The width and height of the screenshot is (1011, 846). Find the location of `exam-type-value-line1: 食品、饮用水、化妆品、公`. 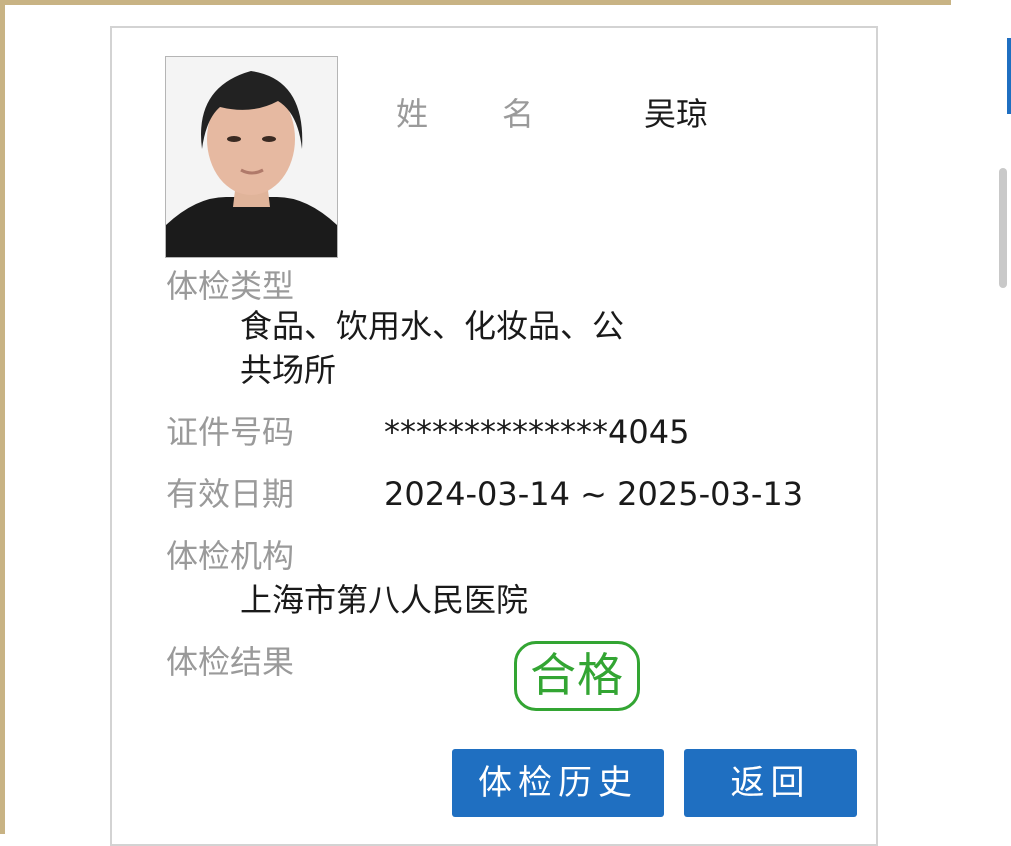

exam-type-value-line1: 食品、饮用水、化妆品、公 is located at coordinates (432, 326).